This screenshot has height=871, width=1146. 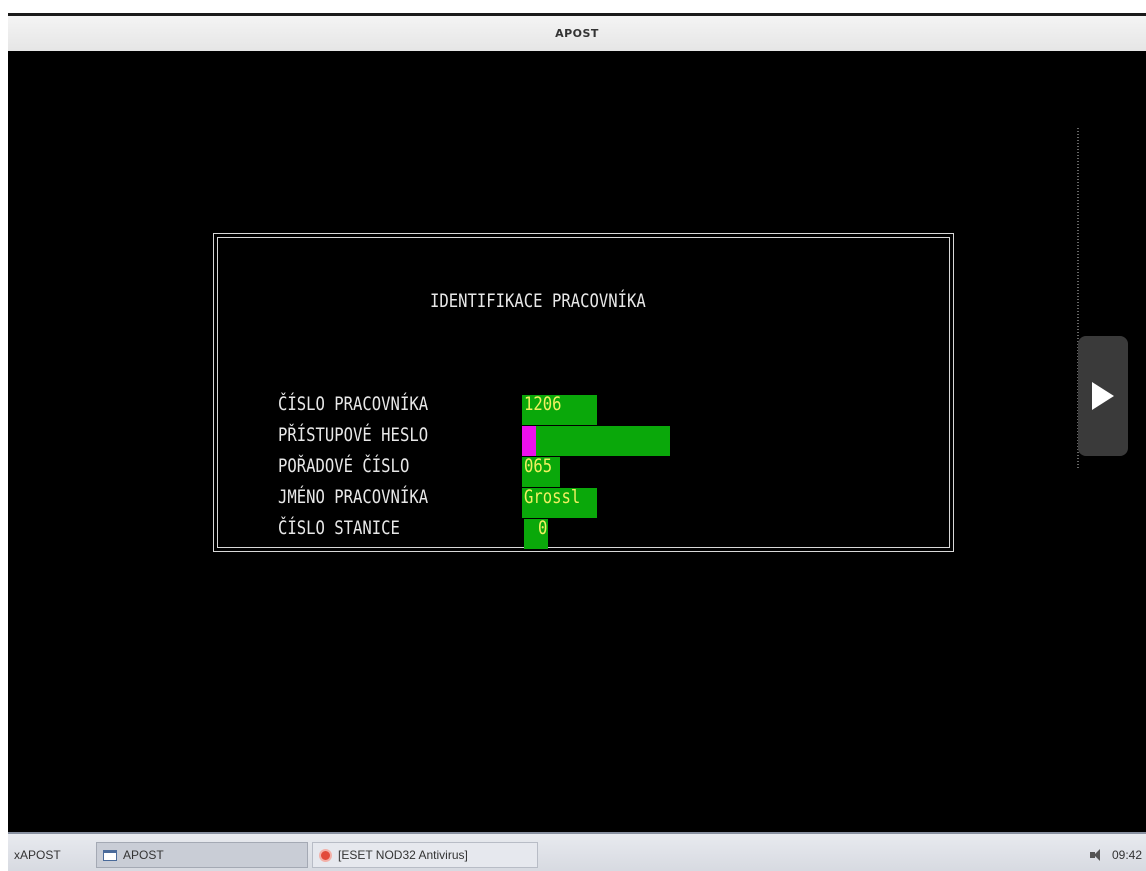 What do you see at coordinates (143, 855) in the screenshot?
I see `taskbar-item-apost-label: APOST` at bounding box center [143, 855].